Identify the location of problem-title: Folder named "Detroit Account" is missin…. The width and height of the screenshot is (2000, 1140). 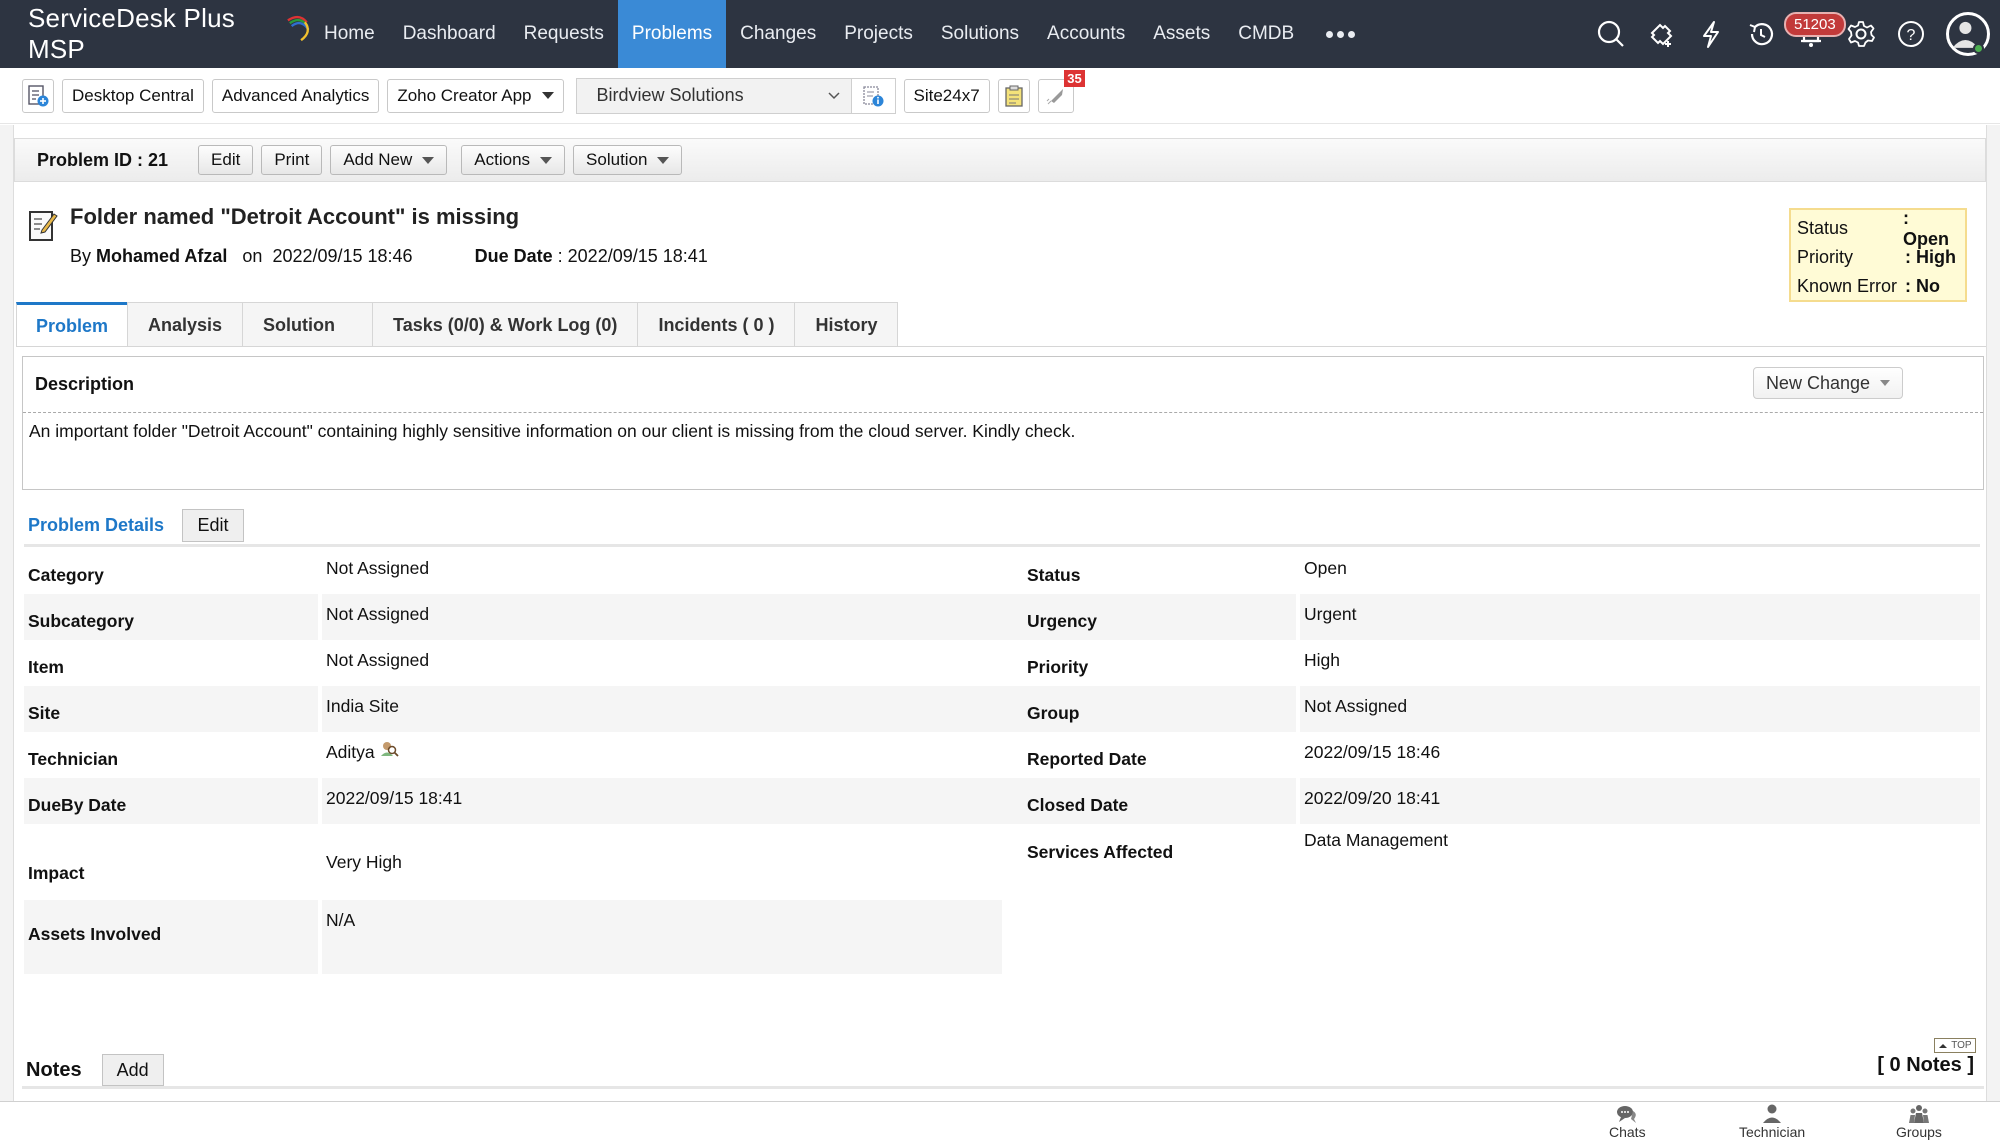
(295, 216).